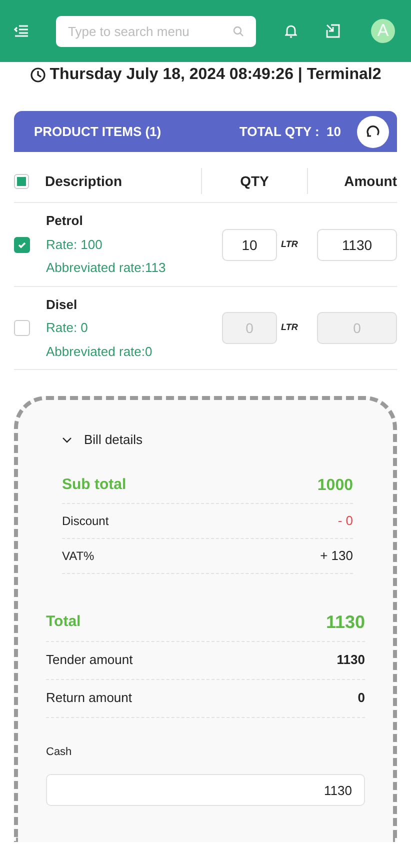  Describe the element at coordinates (238, 31) in the screenshot. I see `search-icon` at that location.